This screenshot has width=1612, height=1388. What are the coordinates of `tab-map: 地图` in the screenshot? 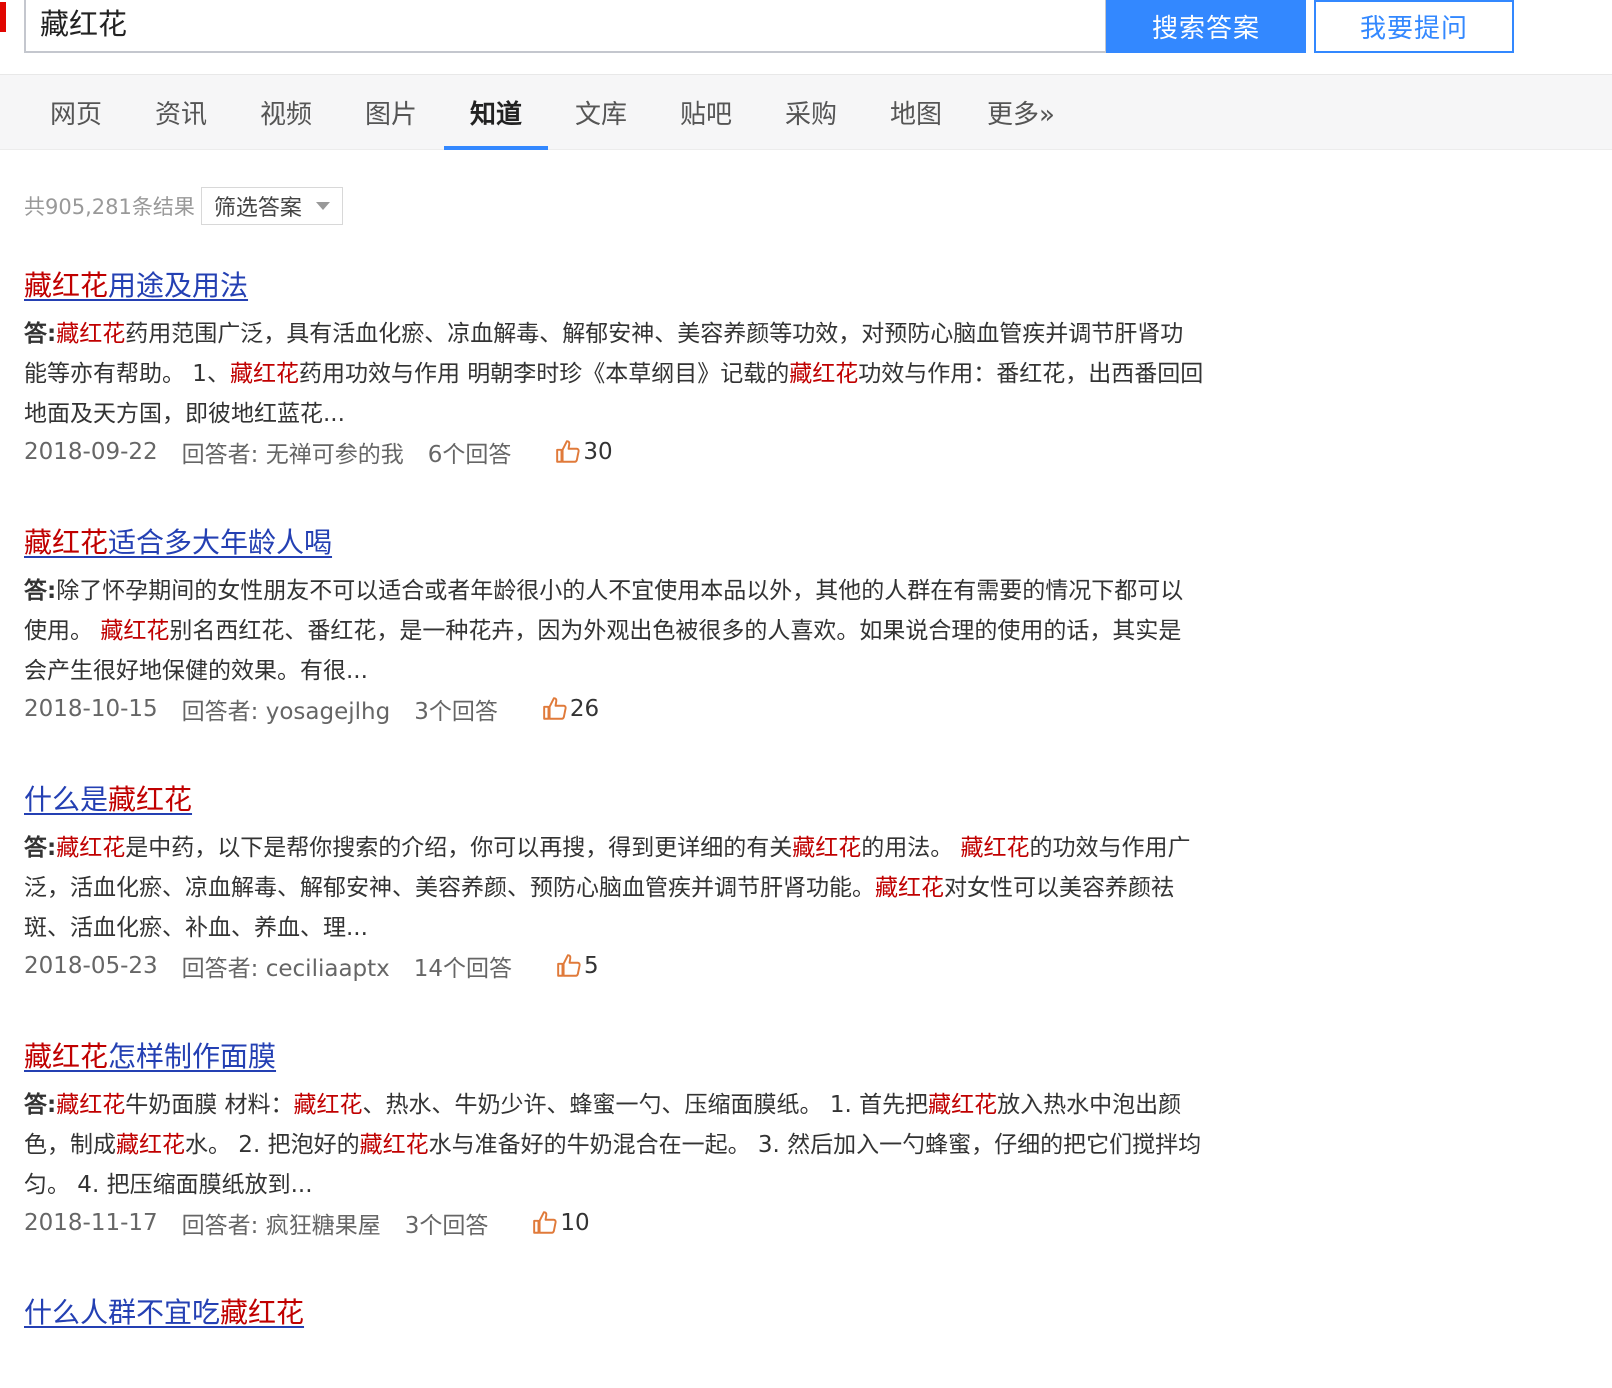 It's located at (916, 112).